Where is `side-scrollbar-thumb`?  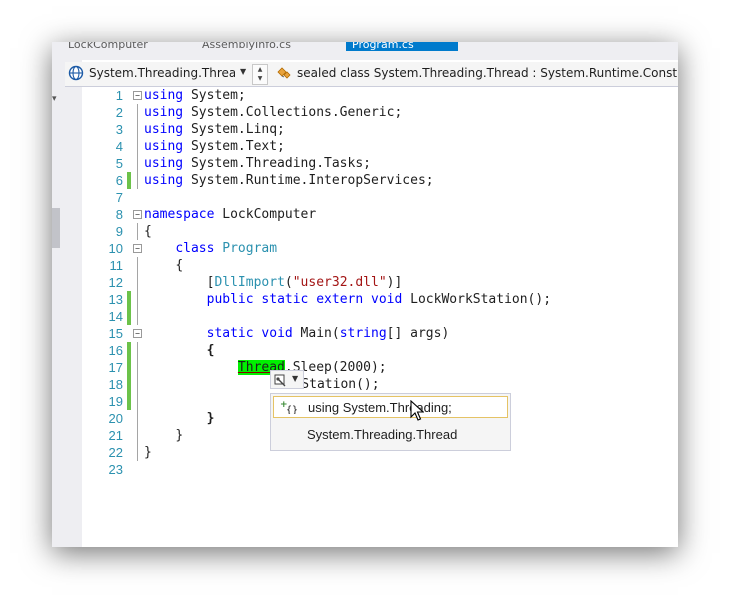 side-scrollbar-thumb is located at coordinates (56, 228).